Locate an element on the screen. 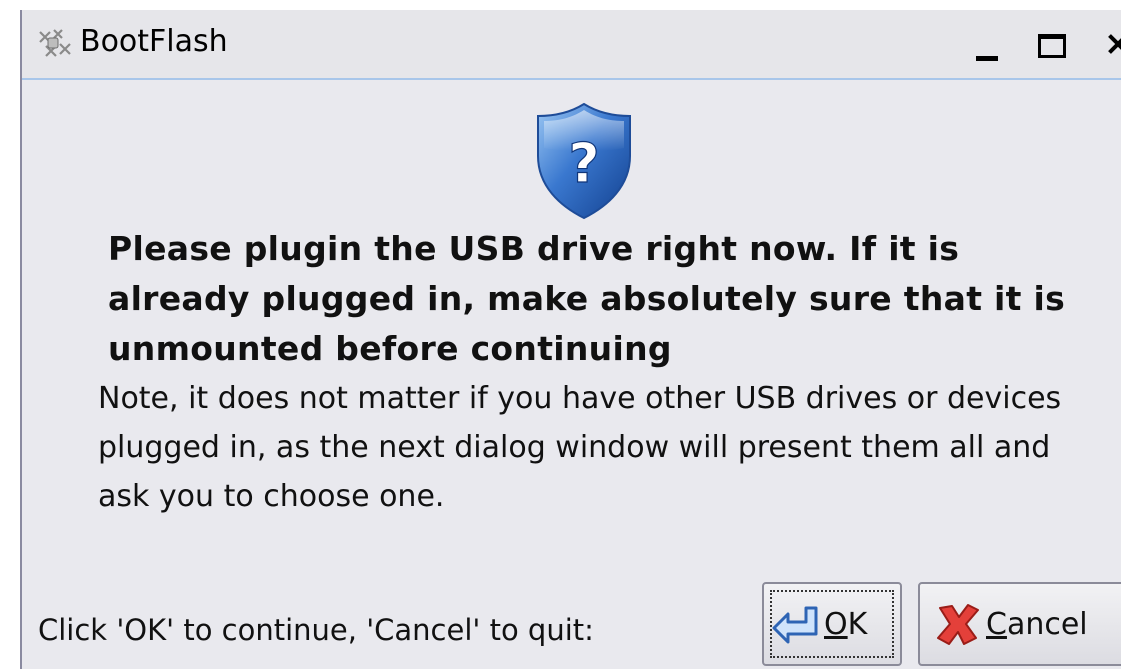 This screenshot has width=1121, height=669. cancel-button: Cancel is located at coordinates (1019, 624).